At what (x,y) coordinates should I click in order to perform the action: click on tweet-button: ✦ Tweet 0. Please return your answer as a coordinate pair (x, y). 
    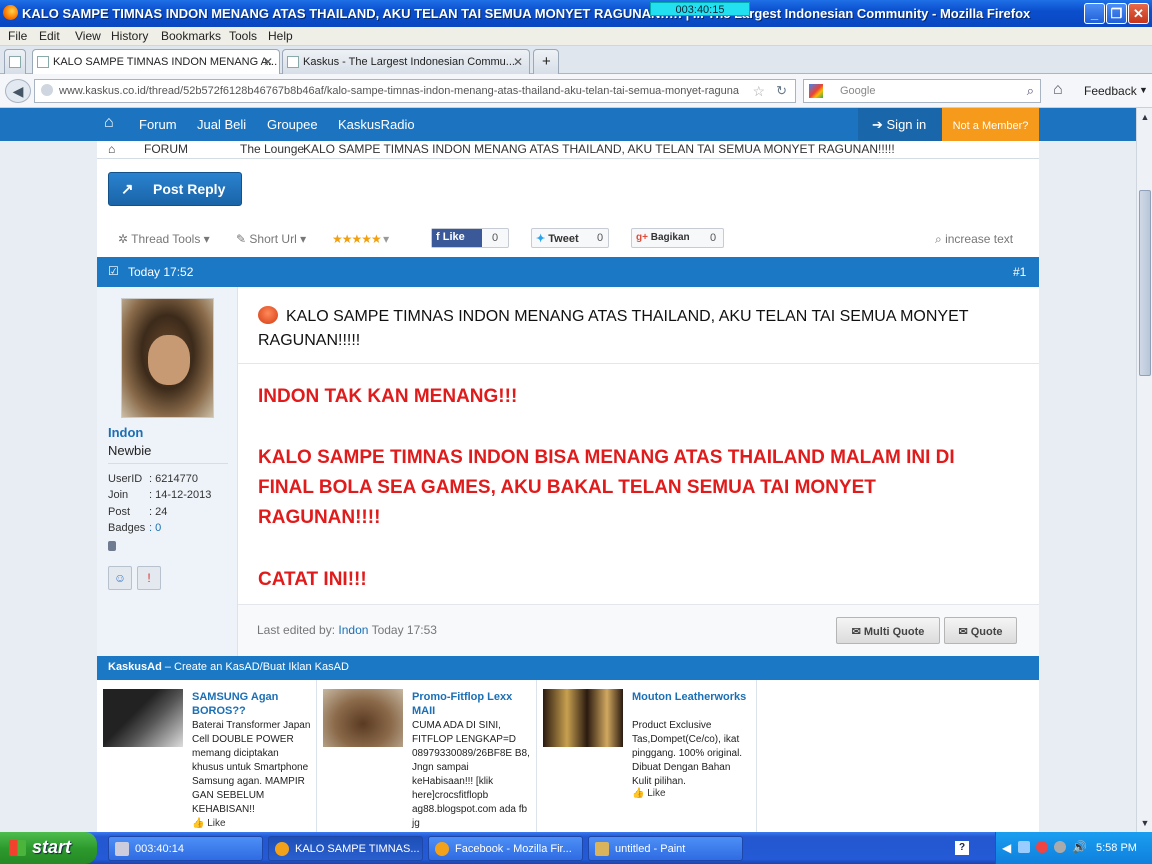
    Looking at the image, I should click on (570, 238).